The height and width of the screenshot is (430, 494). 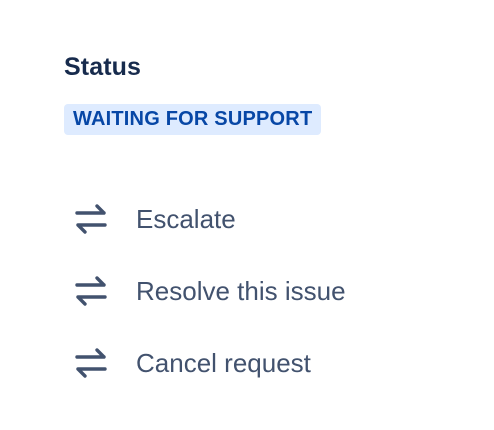 I want to click on transition-label: Resolve this issue, so click(x=241, y=291).